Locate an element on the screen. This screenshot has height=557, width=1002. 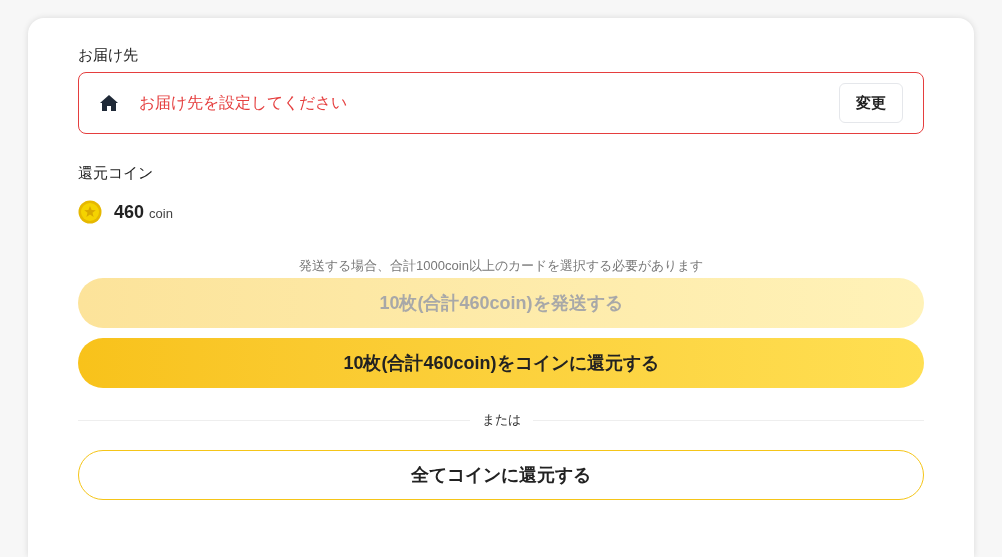
section-label: 還元コイン is located at coordinates (116, 173).